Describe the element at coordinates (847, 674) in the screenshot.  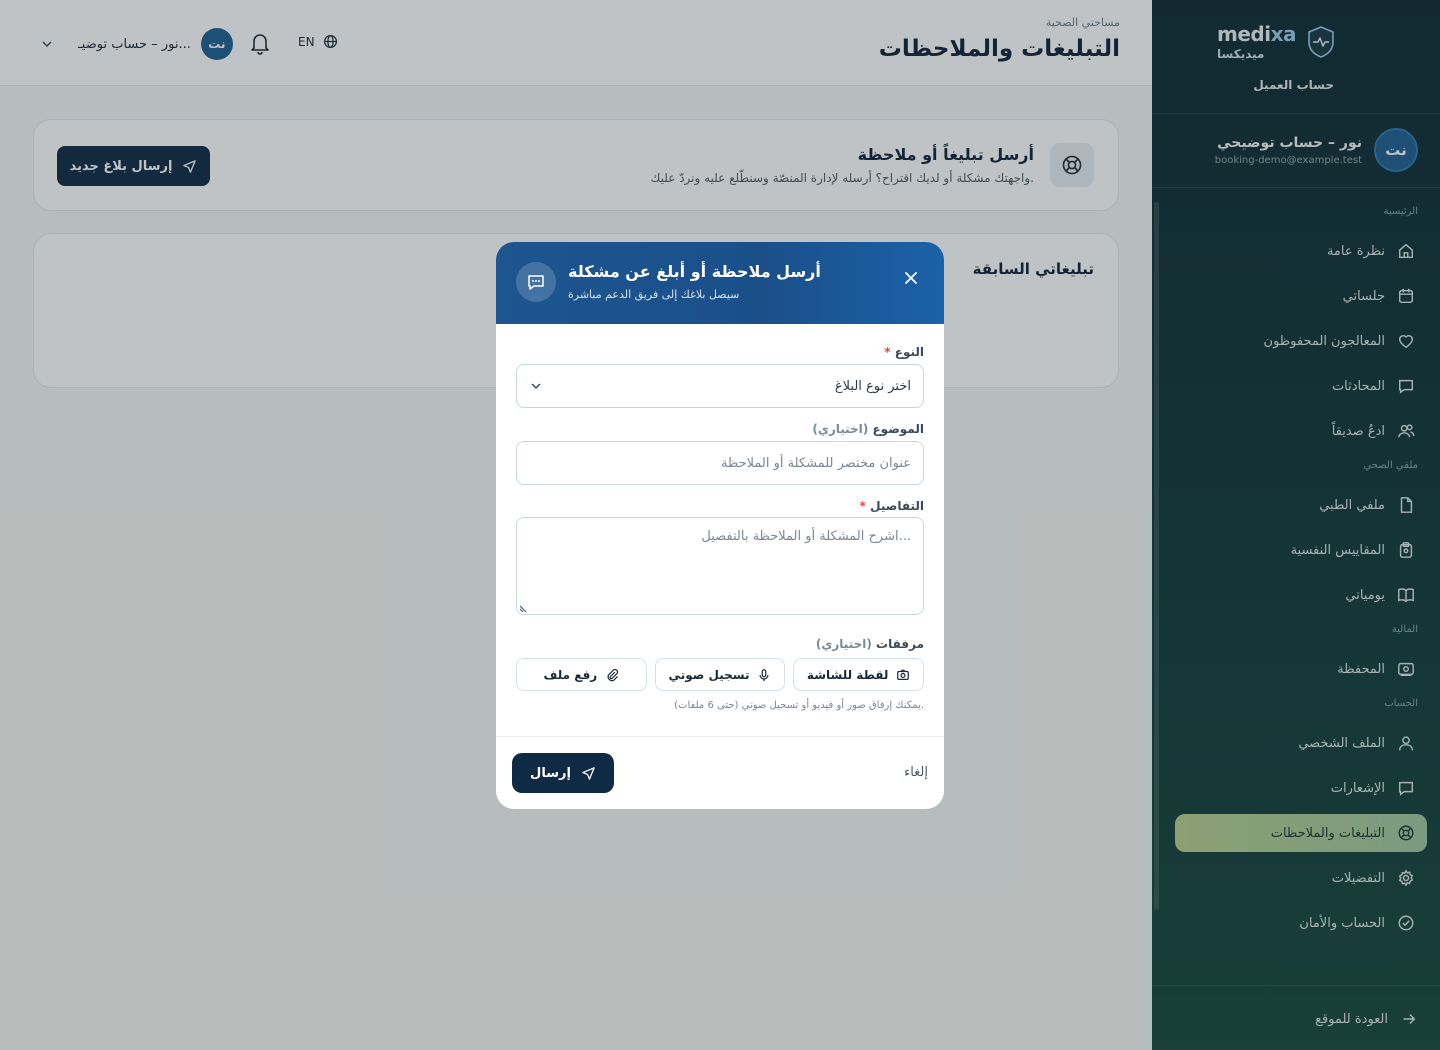
I see `screenshot-label: لقطة للشاشة` at that location.